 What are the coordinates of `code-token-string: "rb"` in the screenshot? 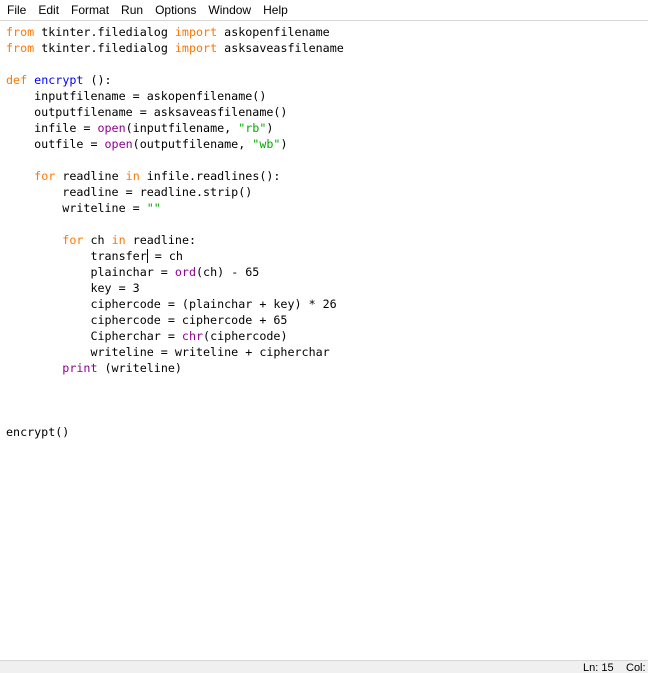 It's located at (252, 128).